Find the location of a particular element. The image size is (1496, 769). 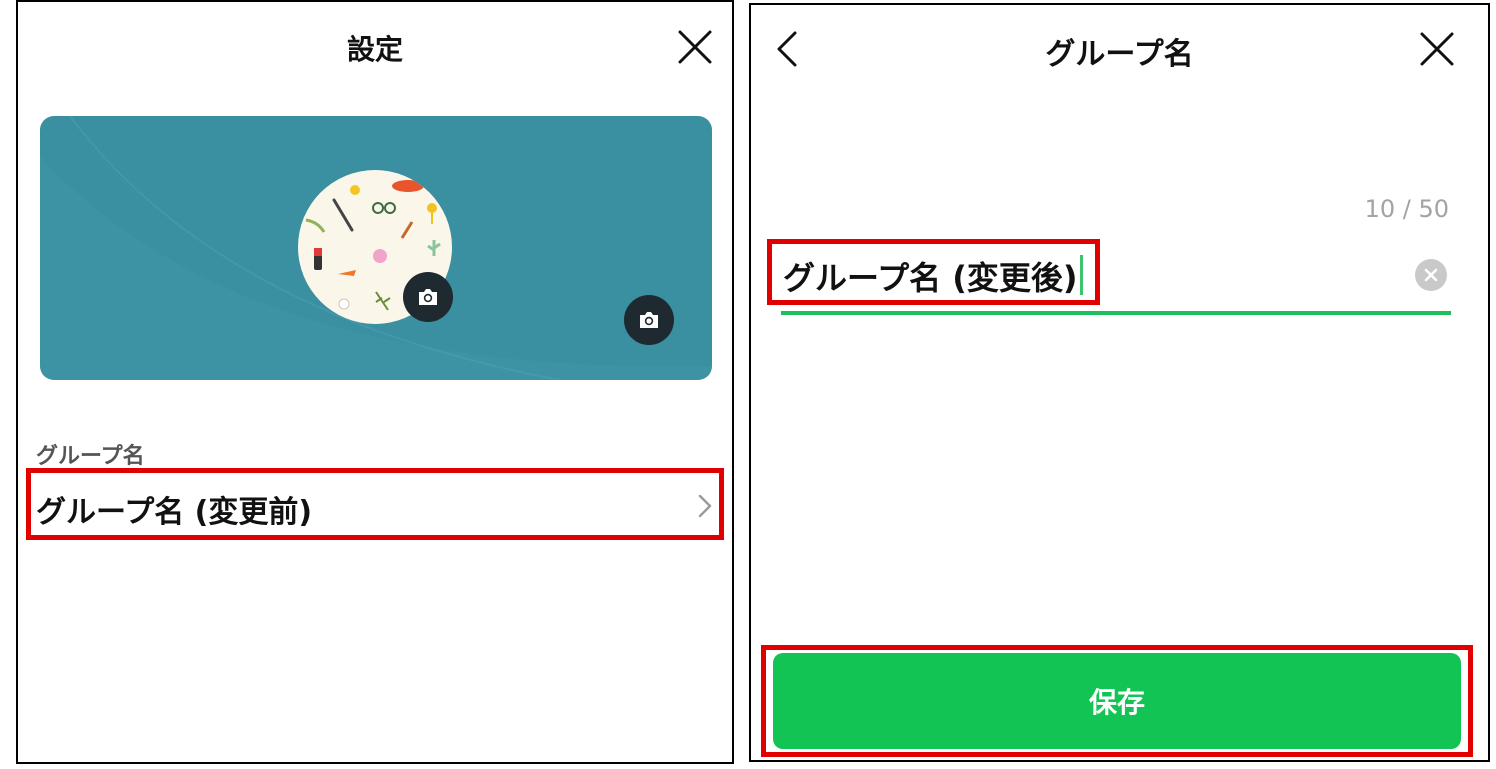

cover-camera-button is located at coordinates (649, 320).